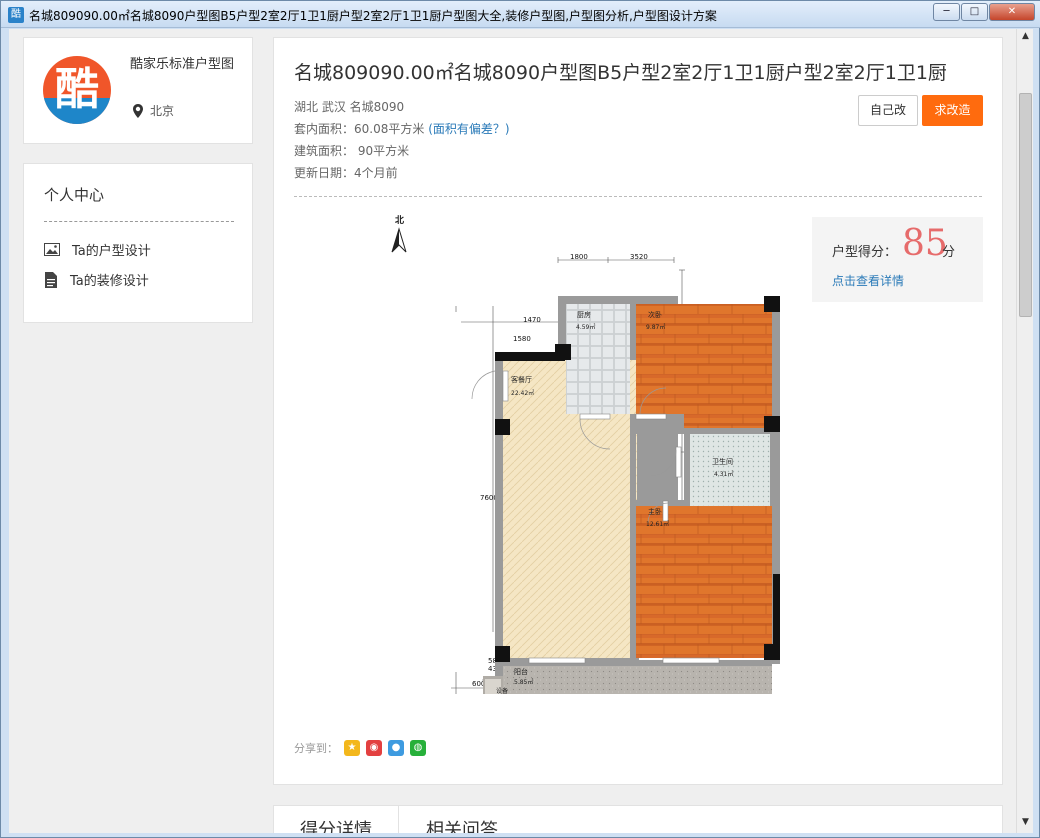  Describe the element at coordinates (396, 748) in the screenshot. I see `qq-icon: ●` at that location.